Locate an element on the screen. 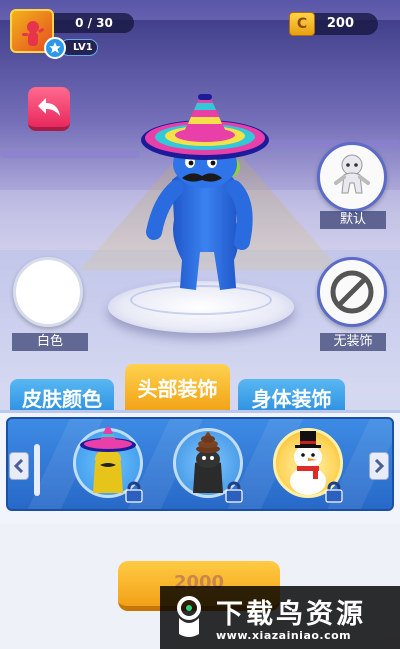 Image resolution: width=400 pixels, height=649 pixels. item-sombrero-hat is located at coordinates (108, 465).